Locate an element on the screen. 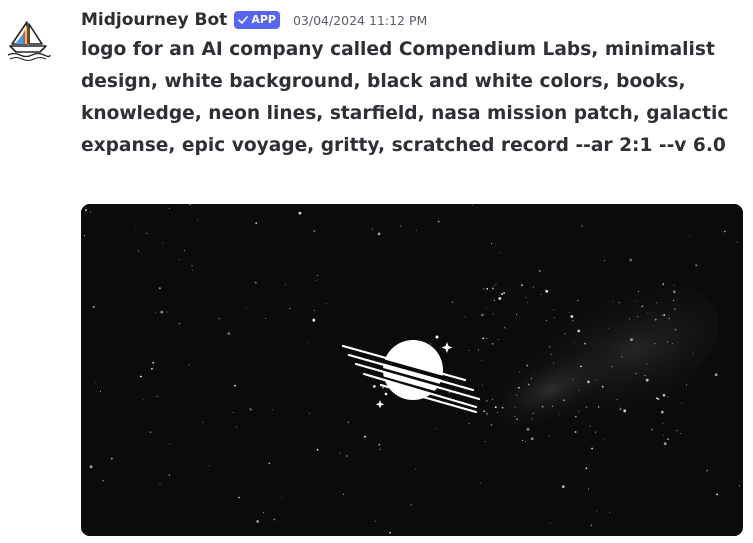 Image resolution: width=753 pixels, height=543 pixels. badge-label: APP is located at coordinates (263, 19).